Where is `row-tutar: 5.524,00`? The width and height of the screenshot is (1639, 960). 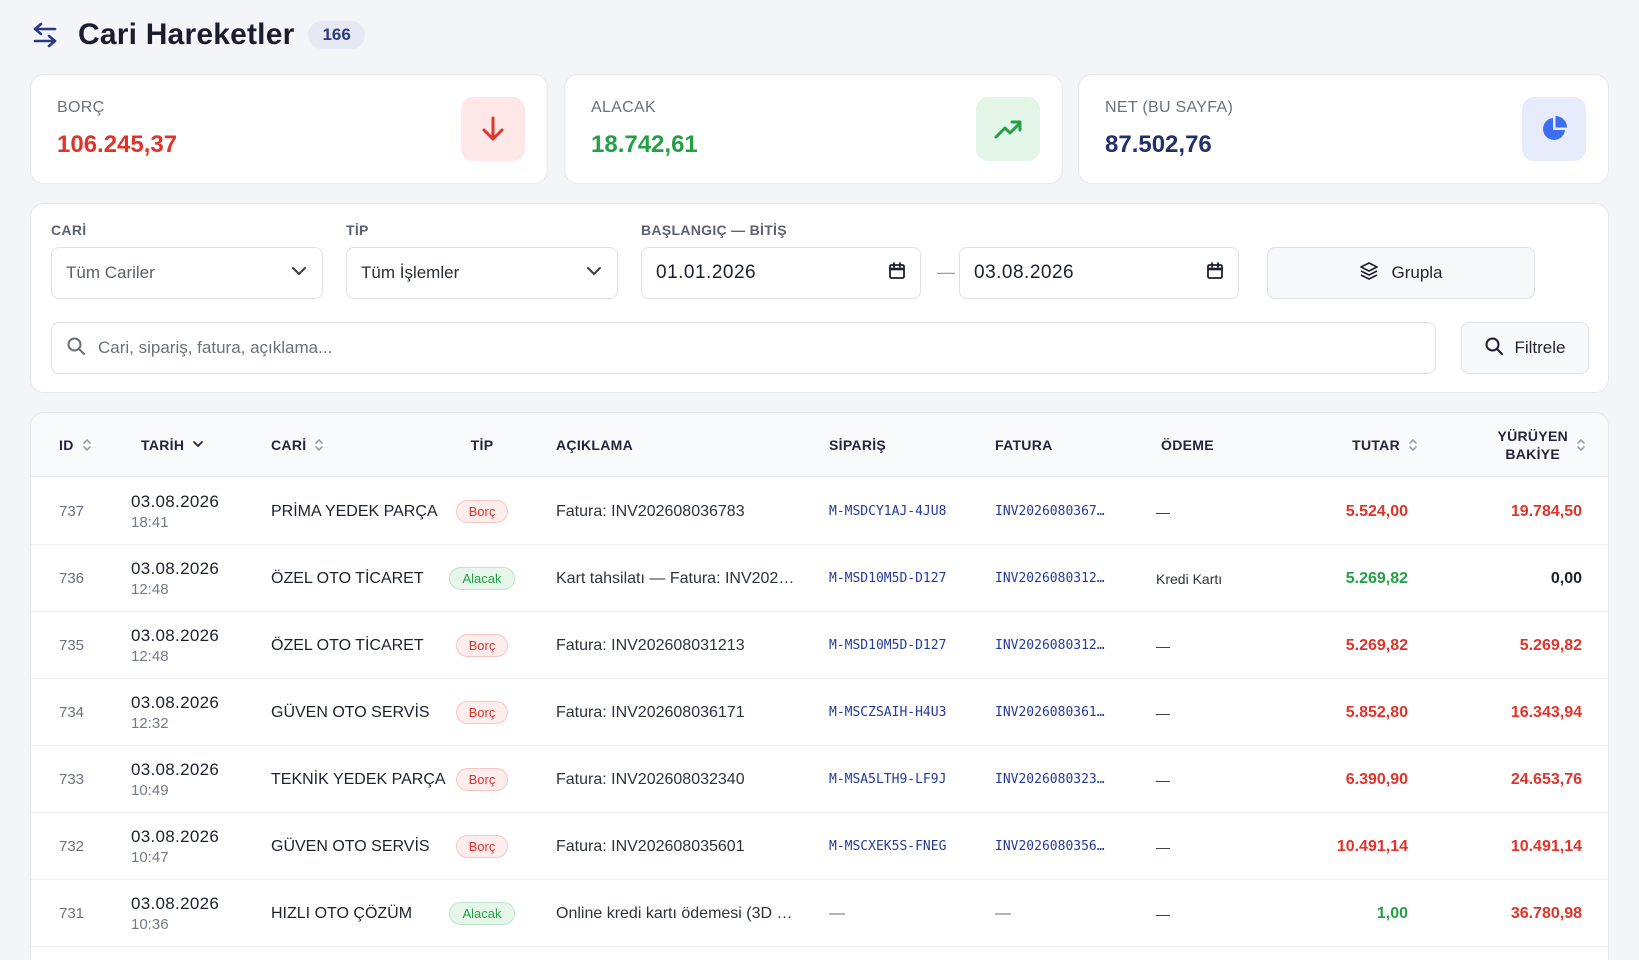 row-tutar: 5.524,00 is located at coordinates (1376, 511).